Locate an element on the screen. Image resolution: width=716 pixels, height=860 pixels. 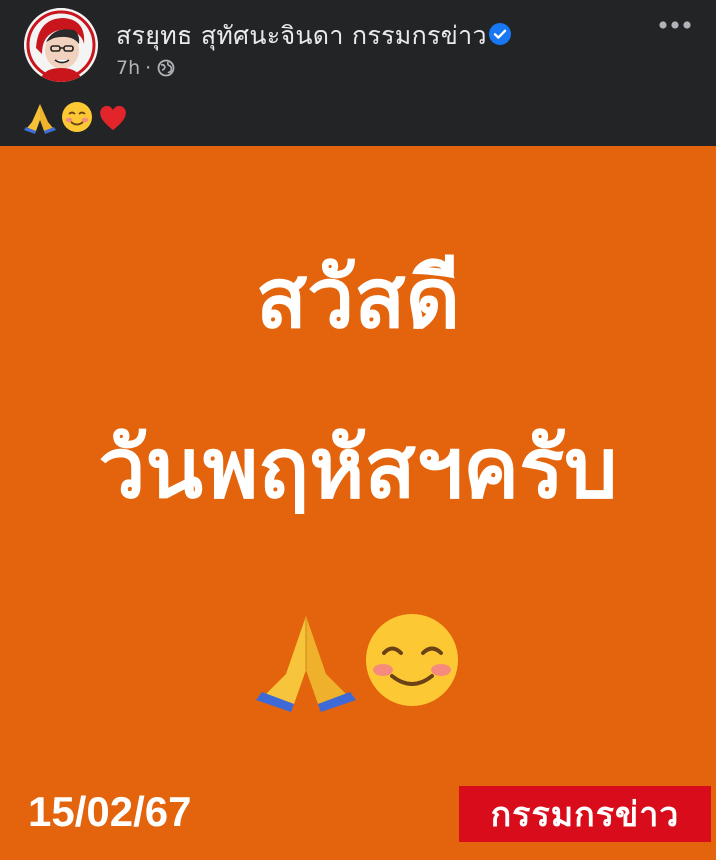
post-date: 15/02/67 is located at coordinates (110, 811).